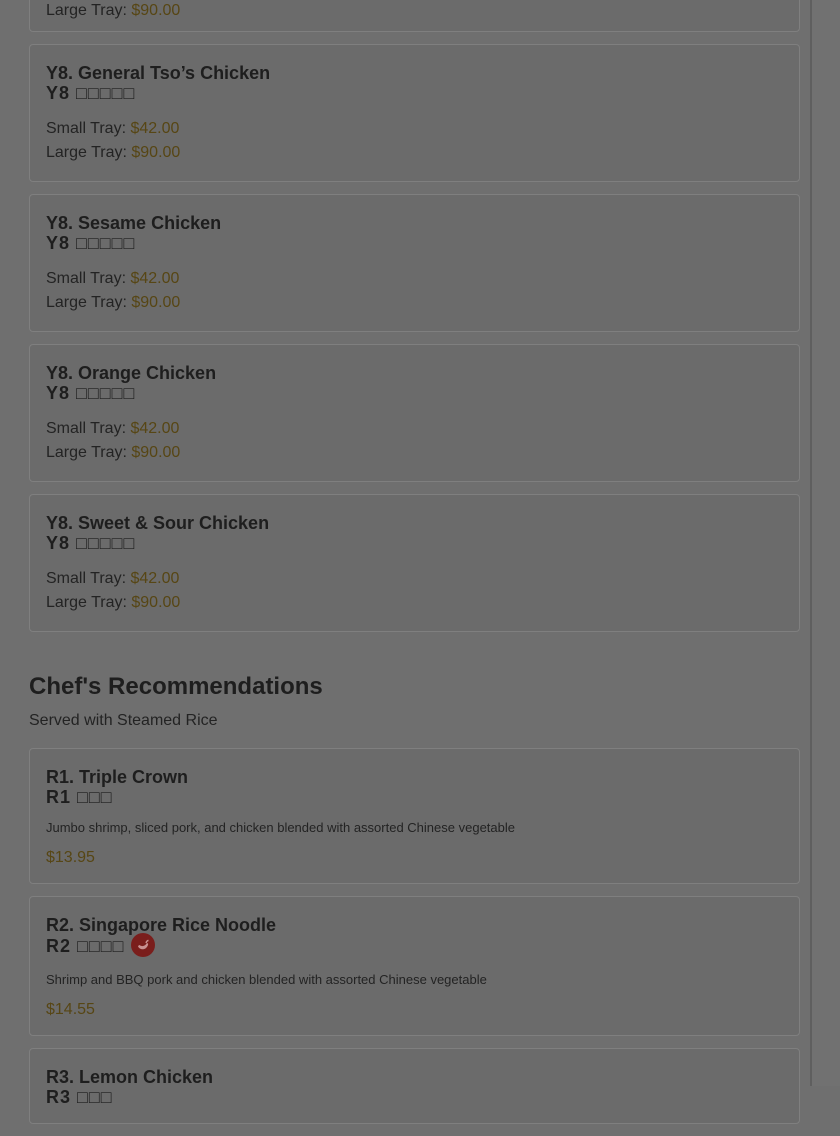 Image resolution: width=840 pixels, height=1136 pixels. Describe the element at coordinates (825, 543) in the screenshot. I see `scrollbar-track` at that location.